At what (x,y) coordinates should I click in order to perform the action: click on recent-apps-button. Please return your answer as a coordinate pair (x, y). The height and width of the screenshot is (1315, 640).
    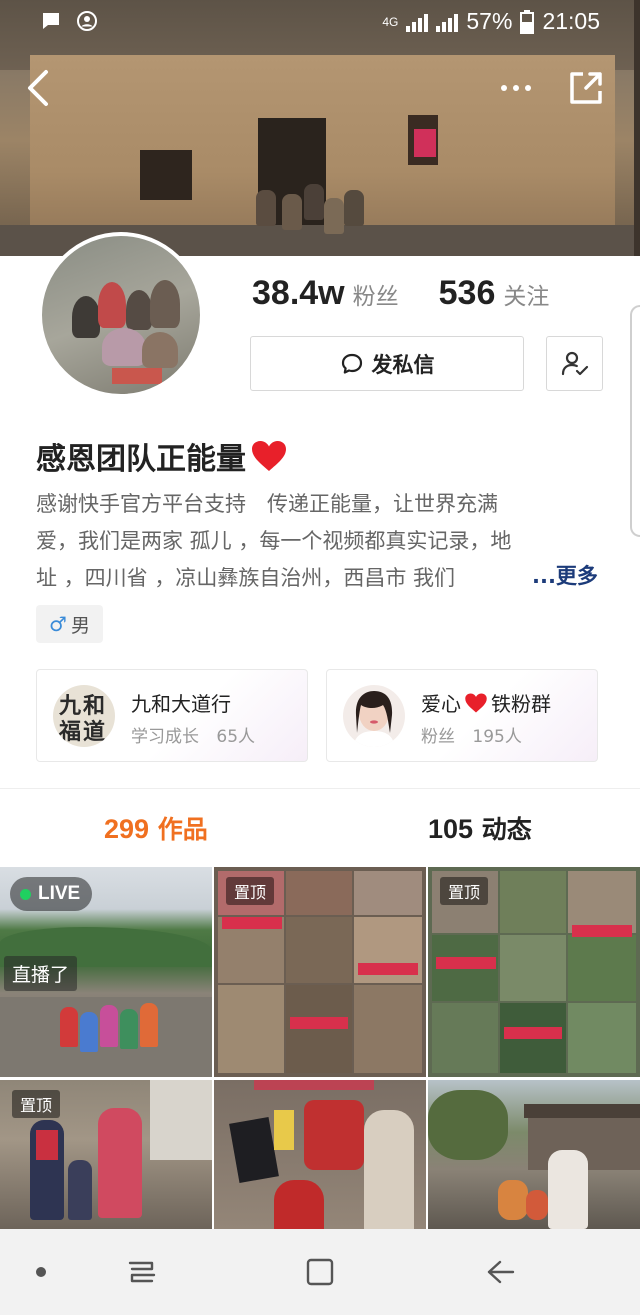
    Looking at the image, I should click on (142, 1272).